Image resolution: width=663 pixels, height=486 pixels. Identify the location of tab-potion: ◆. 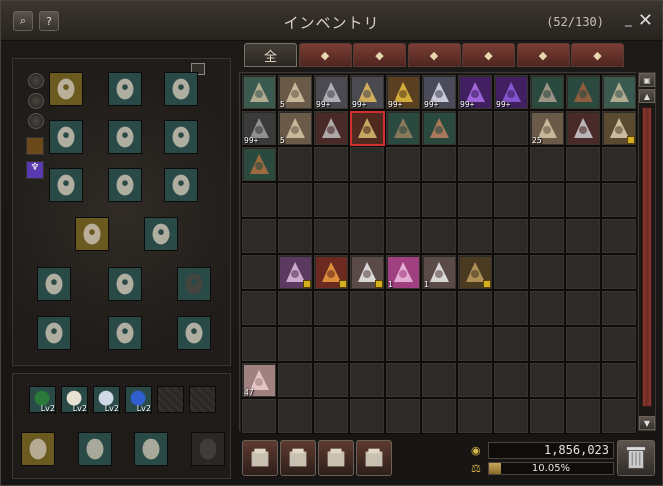
(379, 55).